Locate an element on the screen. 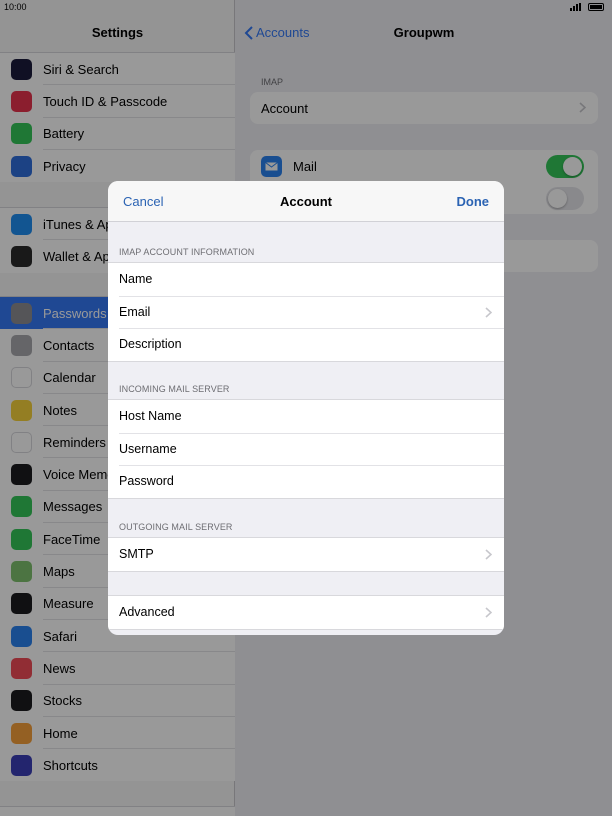 This screenshot has height=816, width=612. field-label: Password is located at coordinates (146, 481).